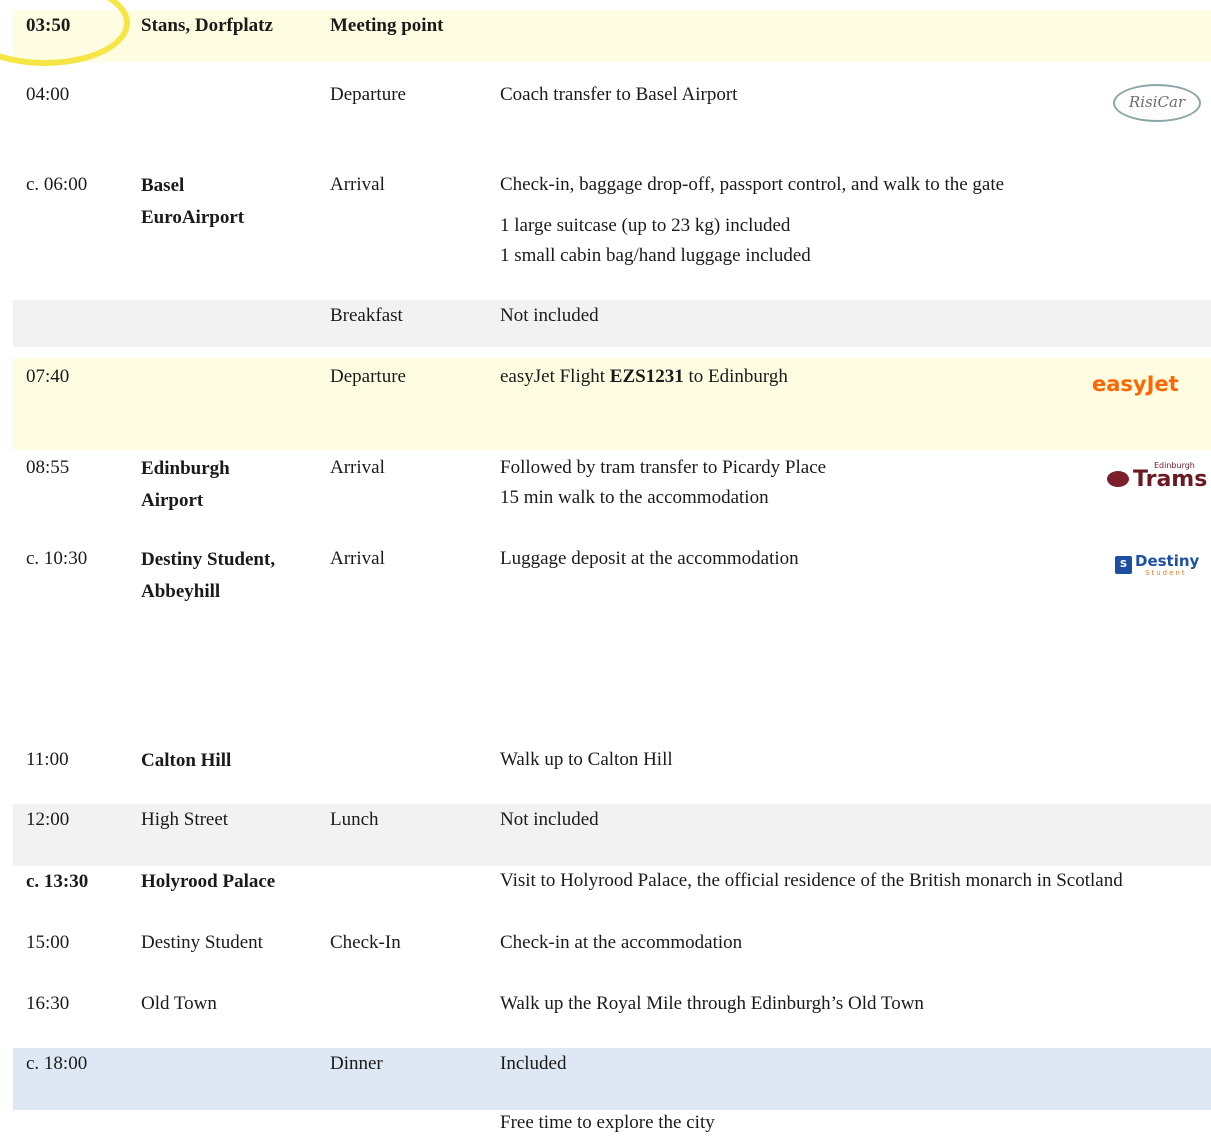  Describe the element at coordinates (366, 315) in the screenshot. I see `activity-type: Breakfast` at that location.